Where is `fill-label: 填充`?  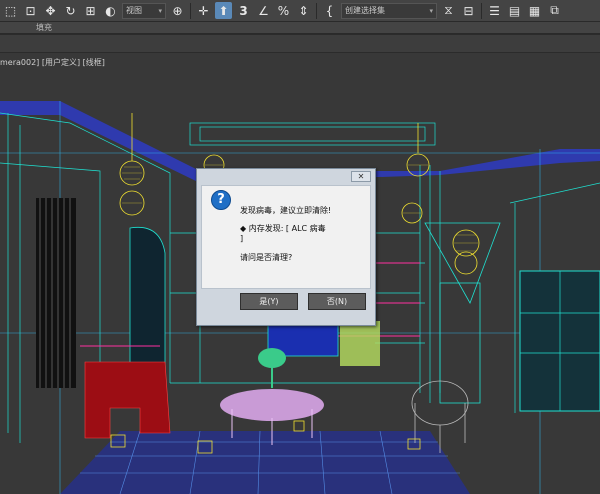 fill-label: 填充 is located at coordinates (44, 27).